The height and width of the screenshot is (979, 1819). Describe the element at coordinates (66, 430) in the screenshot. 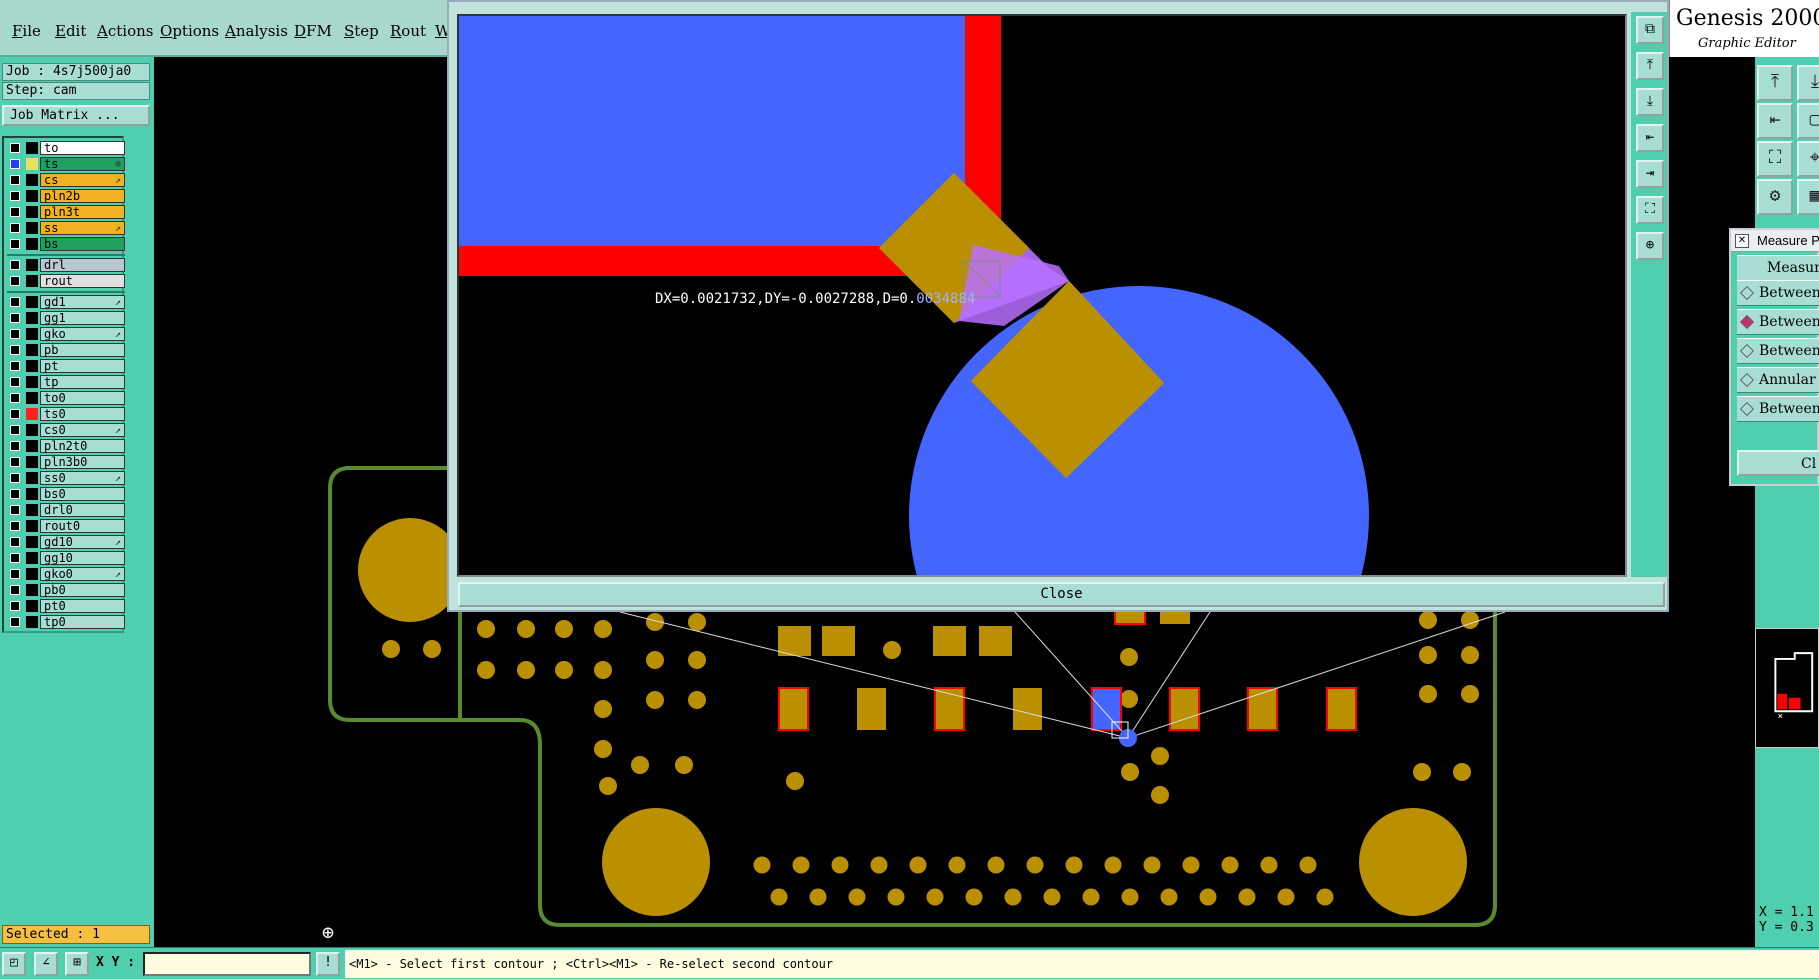

I see `layer-row-cs0: cs0 ↗` at that location.